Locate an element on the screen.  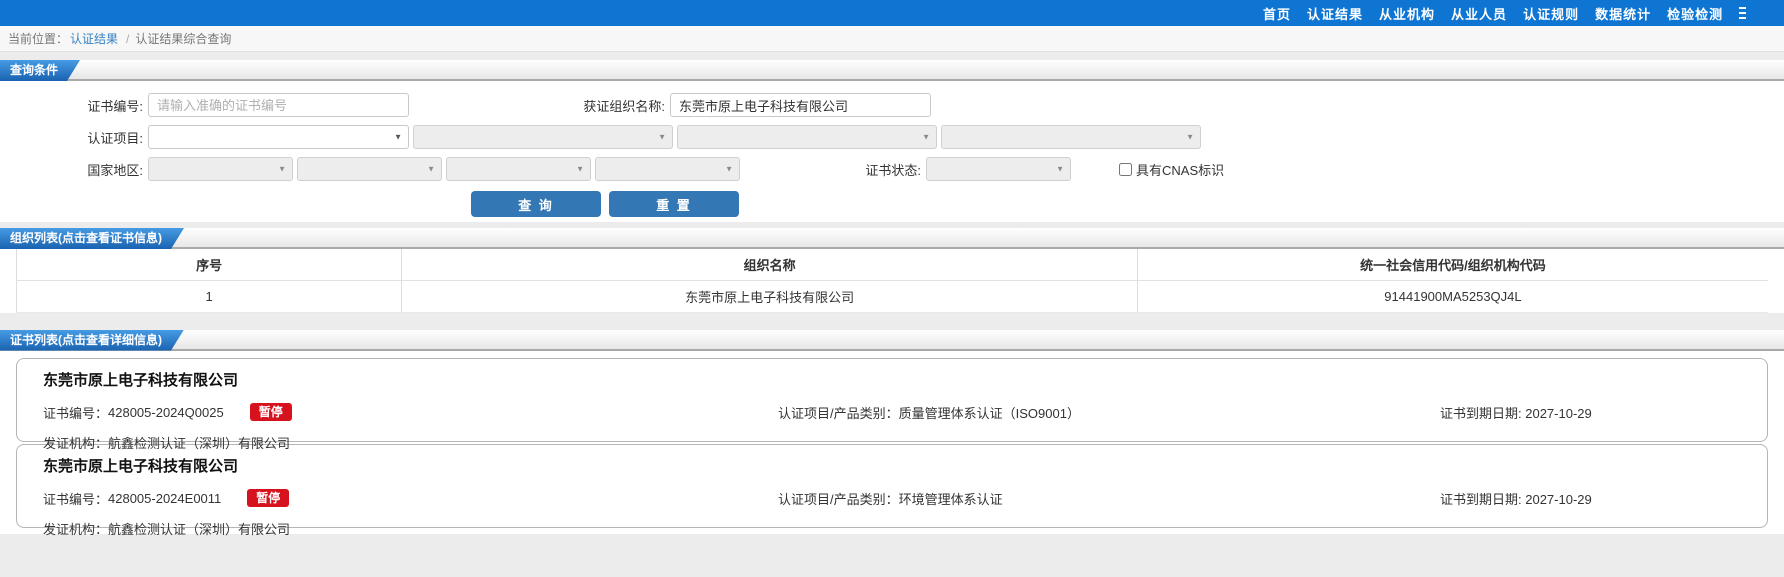
search-button: 查 询 is located at coordinates (536, 204).